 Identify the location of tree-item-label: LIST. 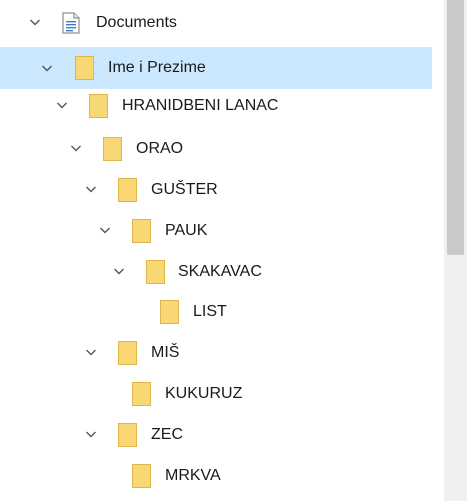
(210, 311).